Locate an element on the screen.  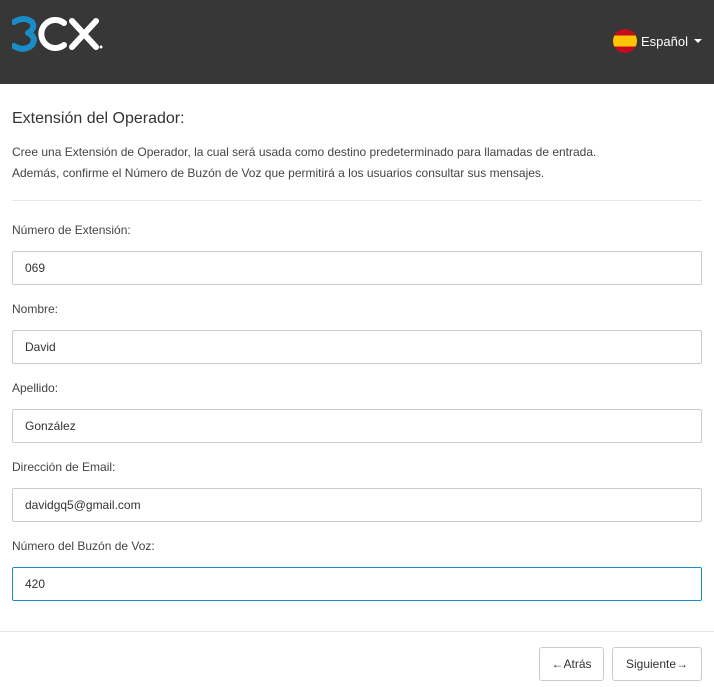
page-title: Extensión del Operador: is located at coordinates (98, 118).